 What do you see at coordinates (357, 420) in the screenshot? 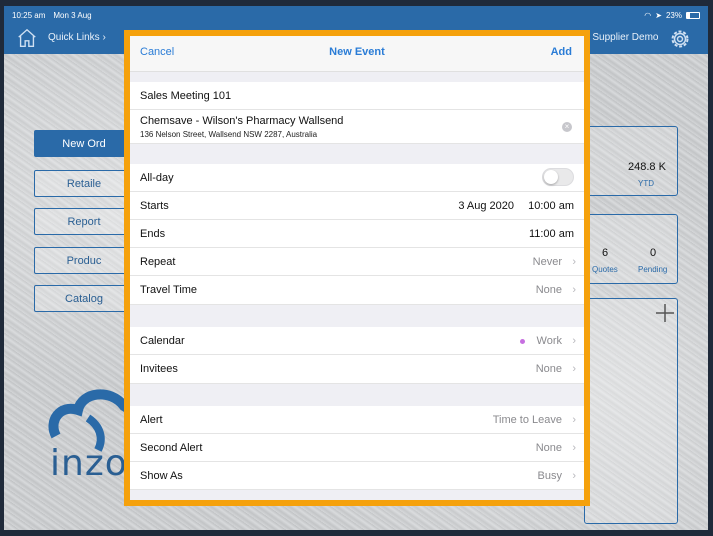
I see `alert-row: Alert Time to Leave ›` at bounding box center [357, 420].